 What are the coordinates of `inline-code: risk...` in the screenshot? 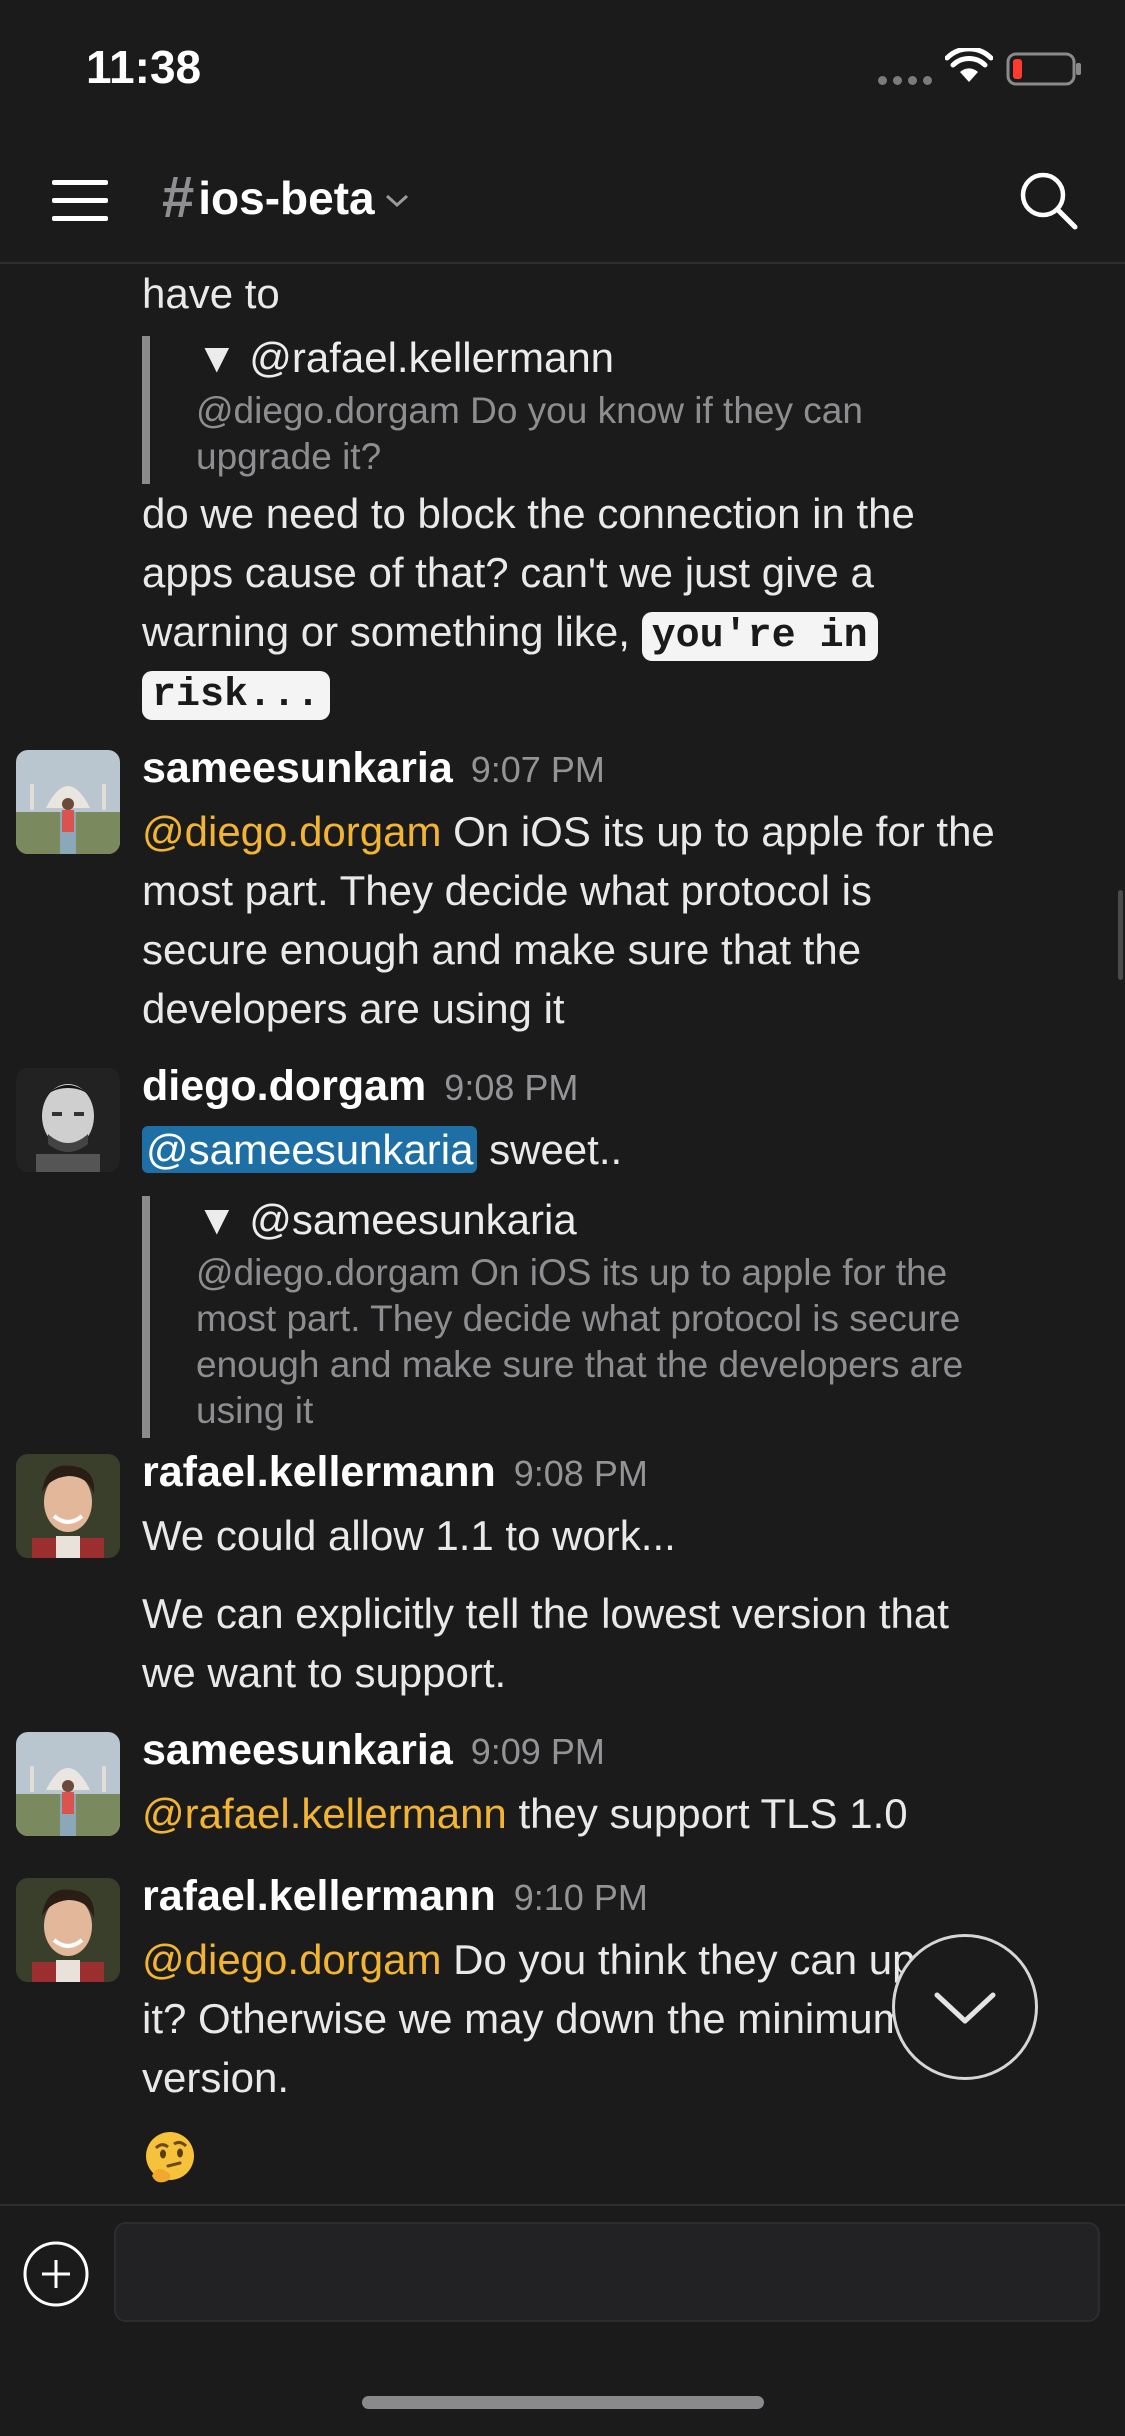 It's located at (236, 695).